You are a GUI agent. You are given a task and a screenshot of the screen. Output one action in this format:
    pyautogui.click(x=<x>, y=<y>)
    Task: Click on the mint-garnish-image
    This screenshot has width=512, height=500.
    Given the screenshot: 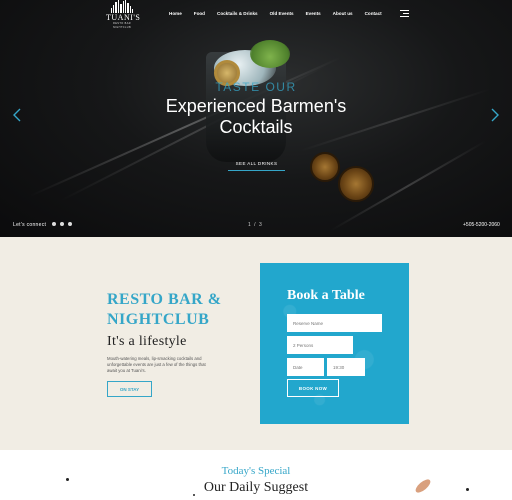 What is the action you would take?
    pyautogui.click(x=270, y=54)
    